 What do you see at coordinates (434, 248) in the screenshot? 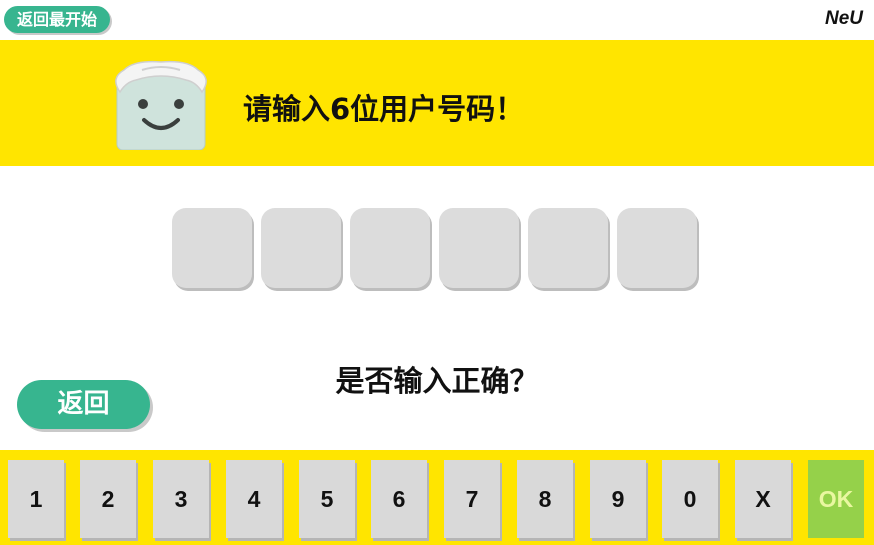
I see `code-input-row` at bounding box center [434, 248].